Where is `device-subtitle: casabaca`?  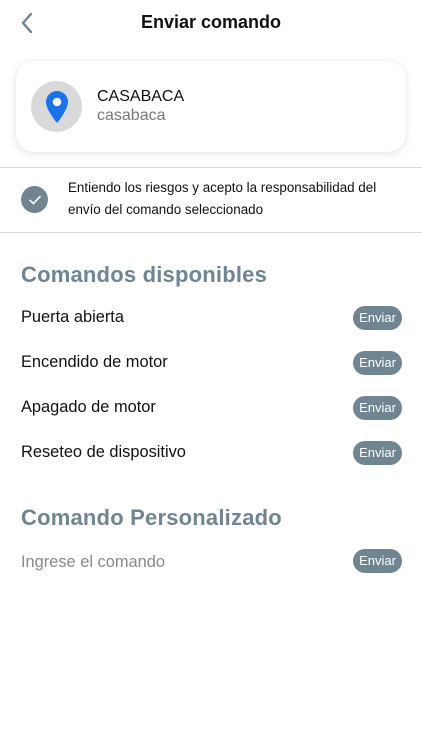
device-subtitle: casabaca is located at coordinates (131, 115).